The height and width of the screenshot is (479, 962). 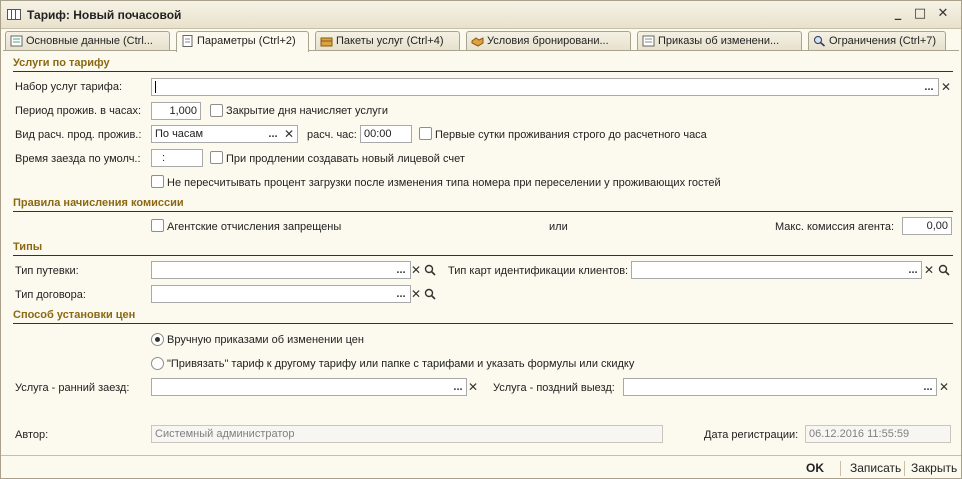 I want to click on new-account-checkbox, so click(x=216, y=157).